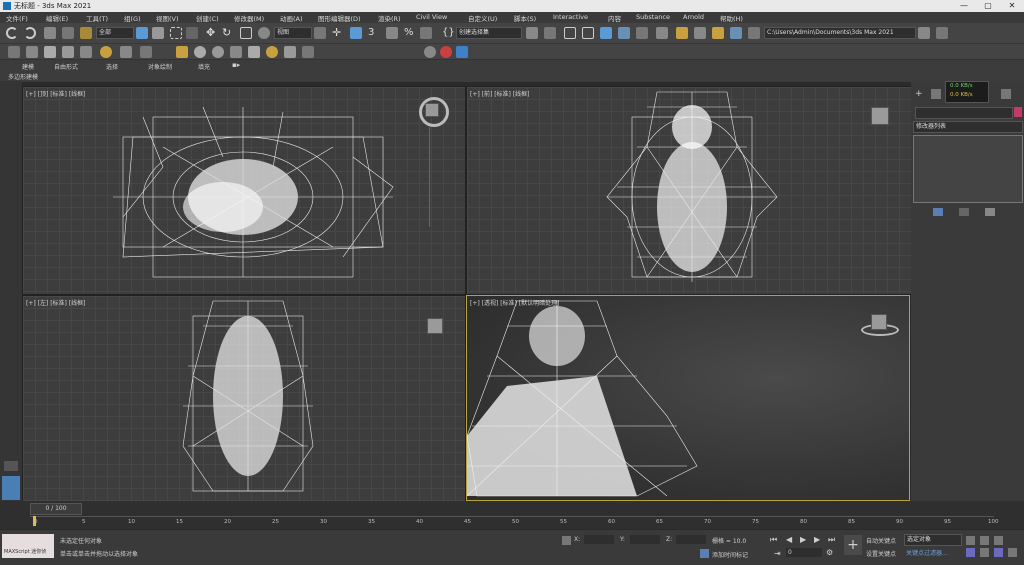 The height and width of the screenshot is (565, 1024). What do you see at coordinates (28, 546) in the screenshot?
I see `maxscript-listener: MAXScript 迷你侦` at bounding box center [28, 546].